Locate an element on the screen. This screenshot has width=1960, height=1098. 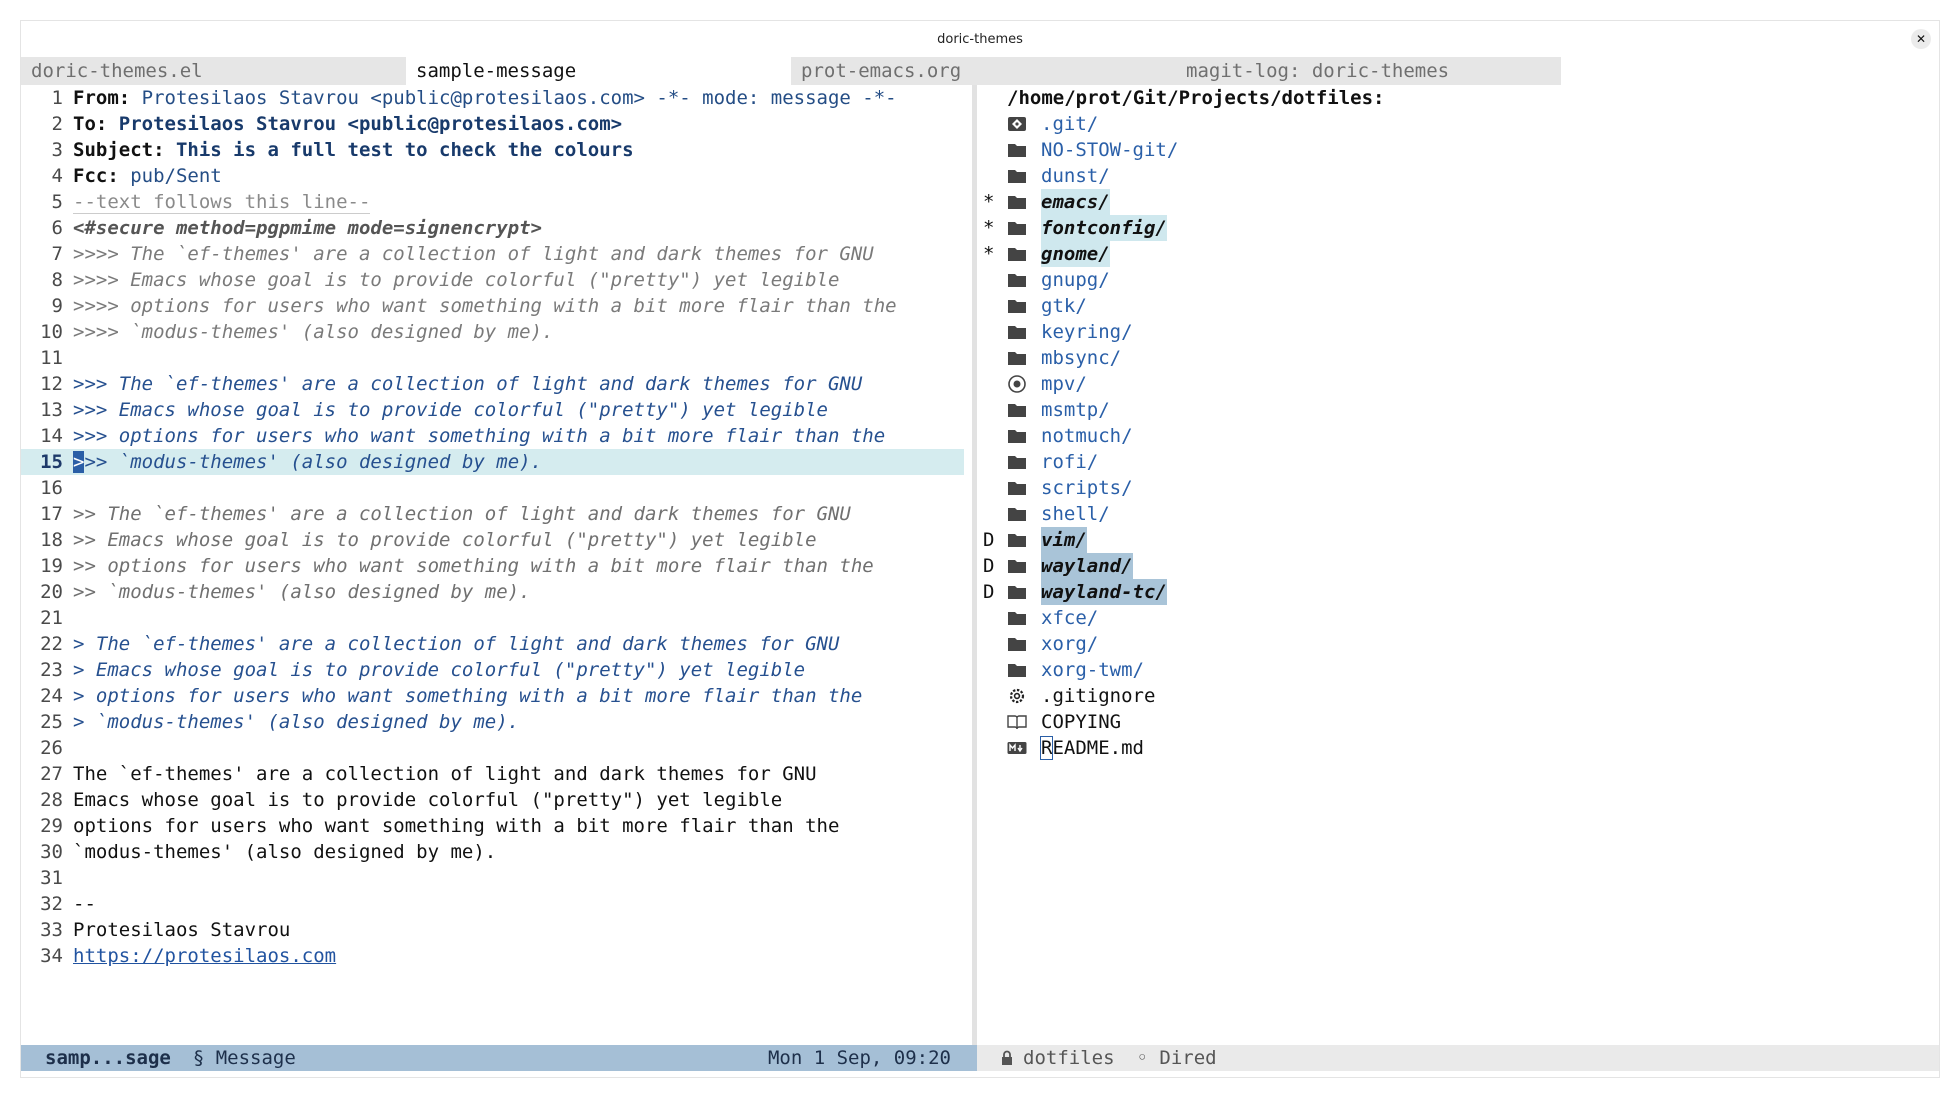
modeline-message: samp...sage § Message Mon 1 Sep, 09:20 is located at coordinates (499, 1058).